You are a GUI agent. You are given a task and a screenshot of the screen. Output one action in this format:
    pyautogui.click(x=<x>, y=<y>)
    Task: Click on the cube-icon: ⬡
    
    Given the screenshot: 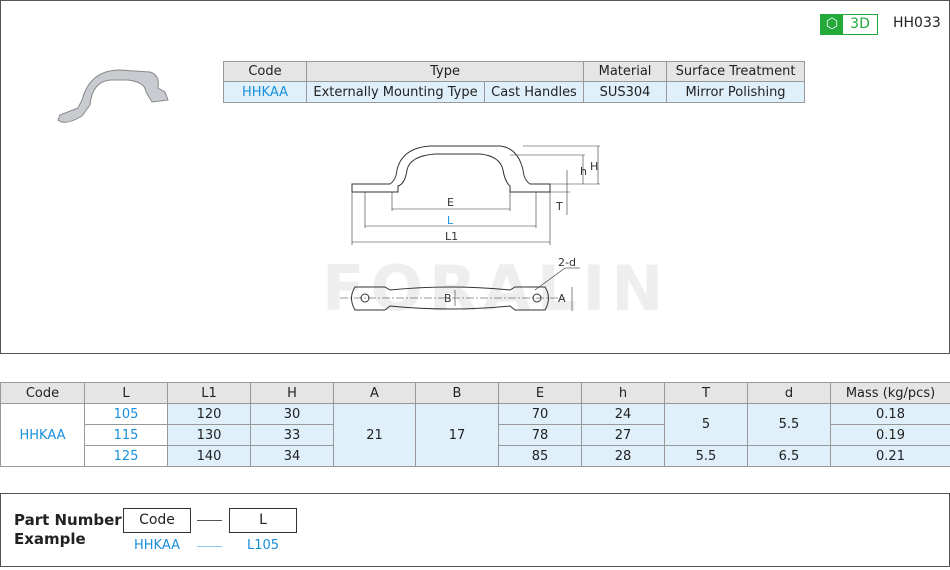 What is the action you would take?
    pyautogui.click(x=832, y=24)
    